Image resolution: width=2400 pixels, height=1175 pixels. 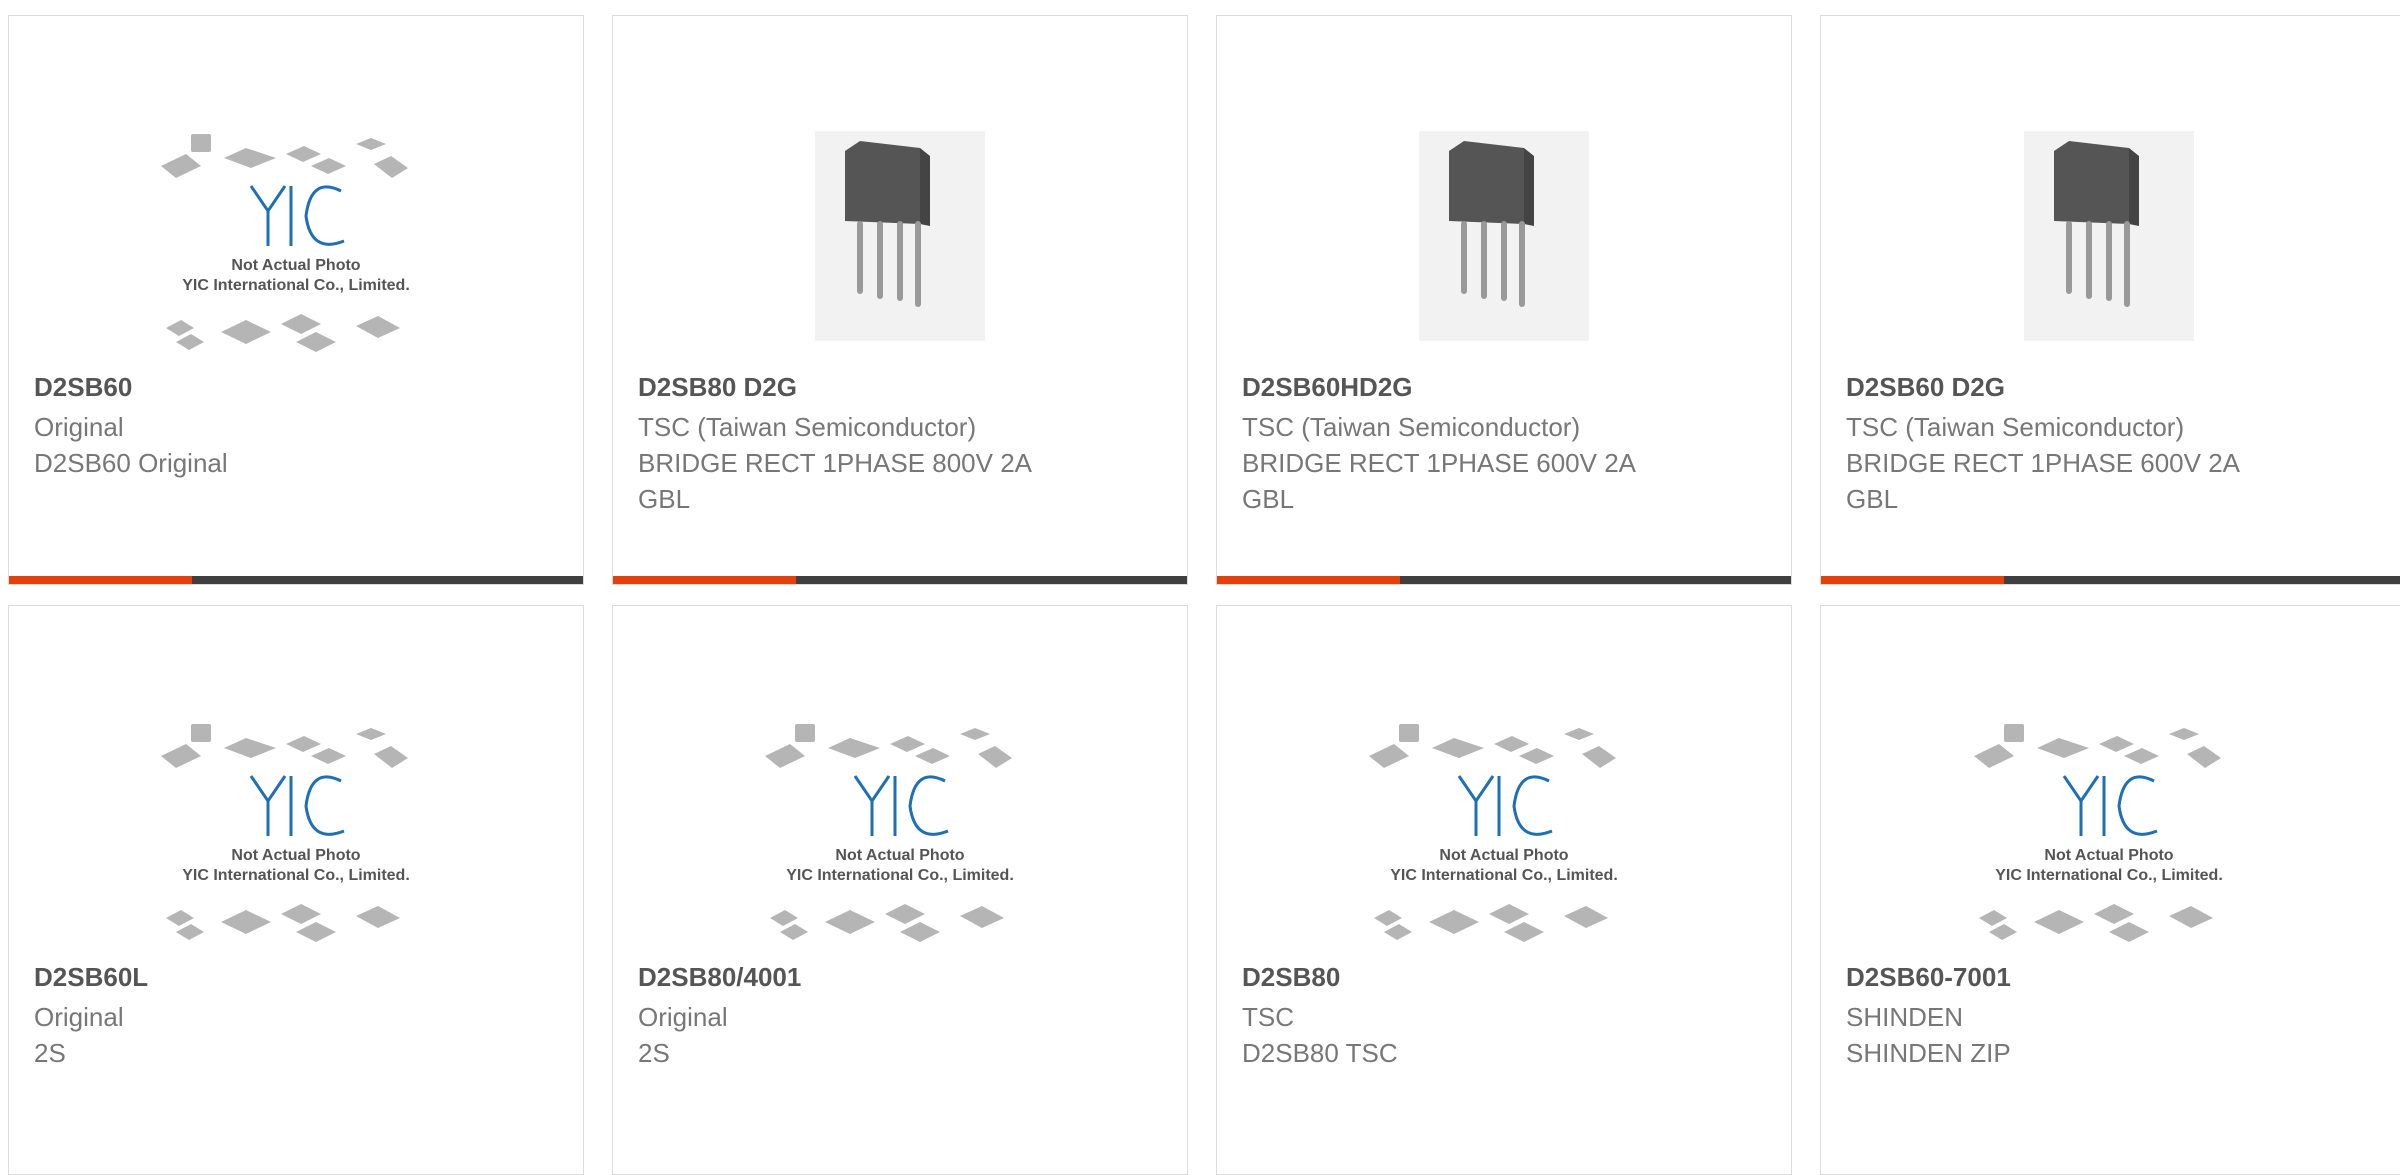 I want to click on description: D2SB60 Original, so click(x=131, y=463).